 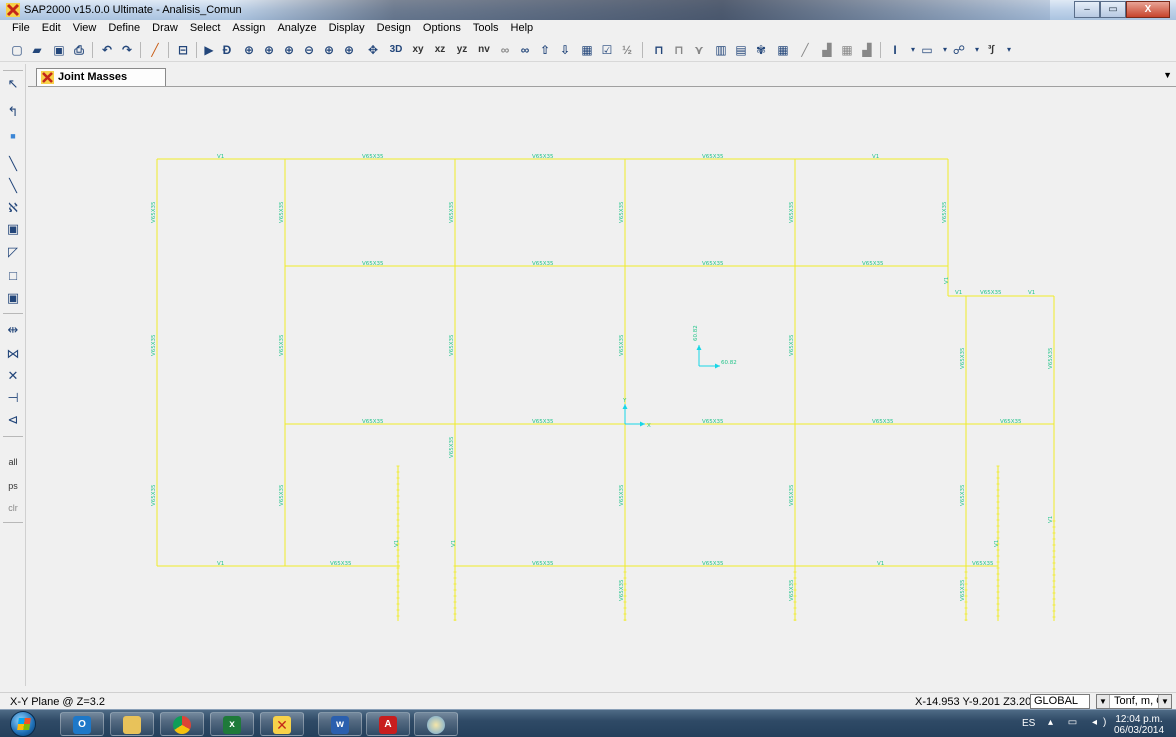 I want to click on link-icon: ☍, so click(x=959, y=50).